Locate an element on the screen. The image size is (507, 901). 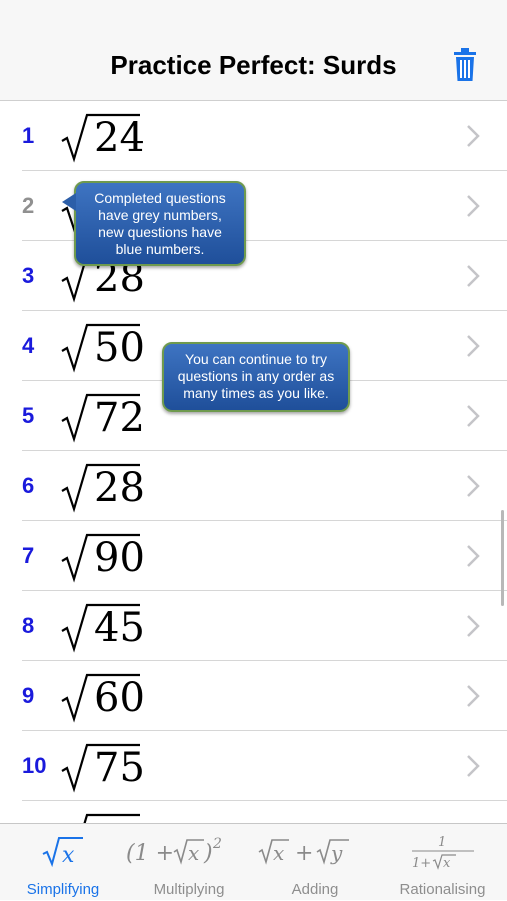
surd-expression: 72 is located at coordinates (110, 416).